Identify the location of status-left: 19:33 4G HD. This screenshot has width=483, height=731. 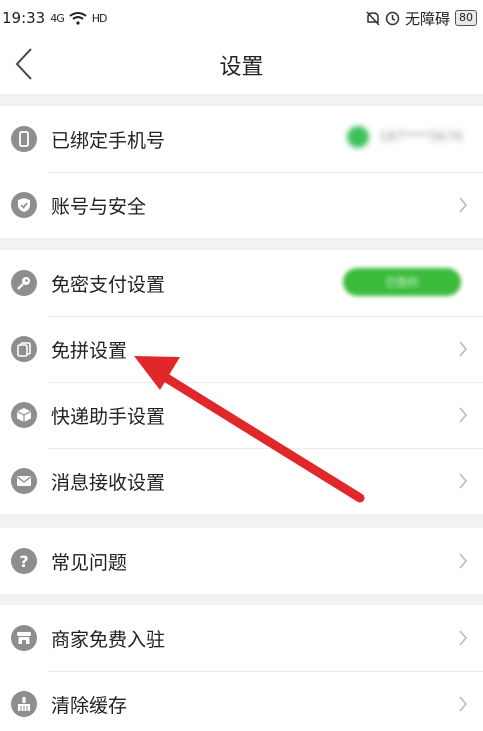
(54, 18).